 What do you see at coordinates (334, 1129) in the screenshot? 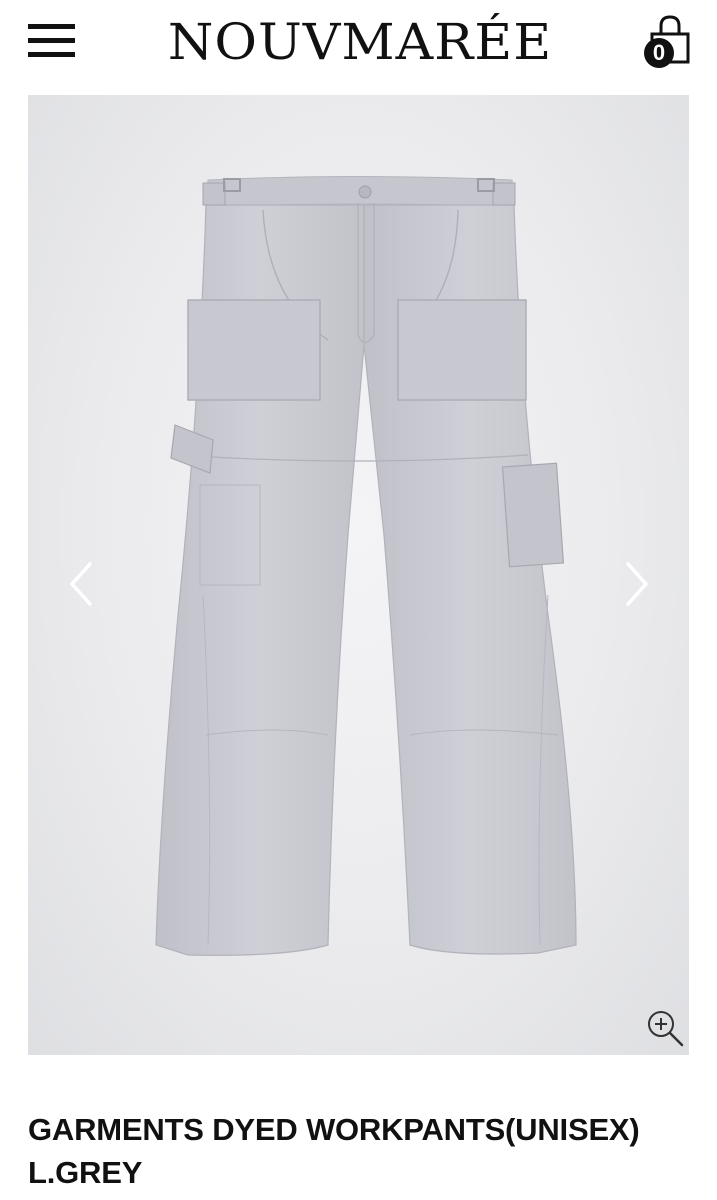
I see `product-name: GARMENTS DYED WORKPANTS(UNISEX)` at bounding box center [334, 1129].